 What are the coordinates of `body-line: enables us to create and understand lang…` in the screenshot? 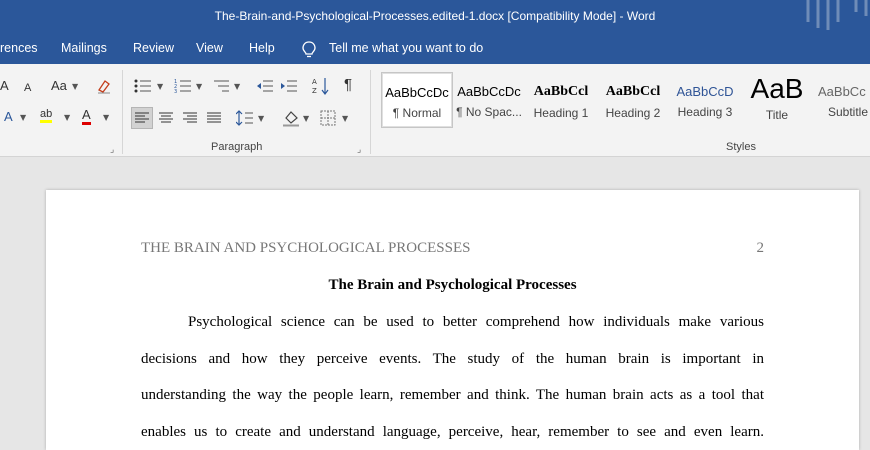 It's located at (452, 432).